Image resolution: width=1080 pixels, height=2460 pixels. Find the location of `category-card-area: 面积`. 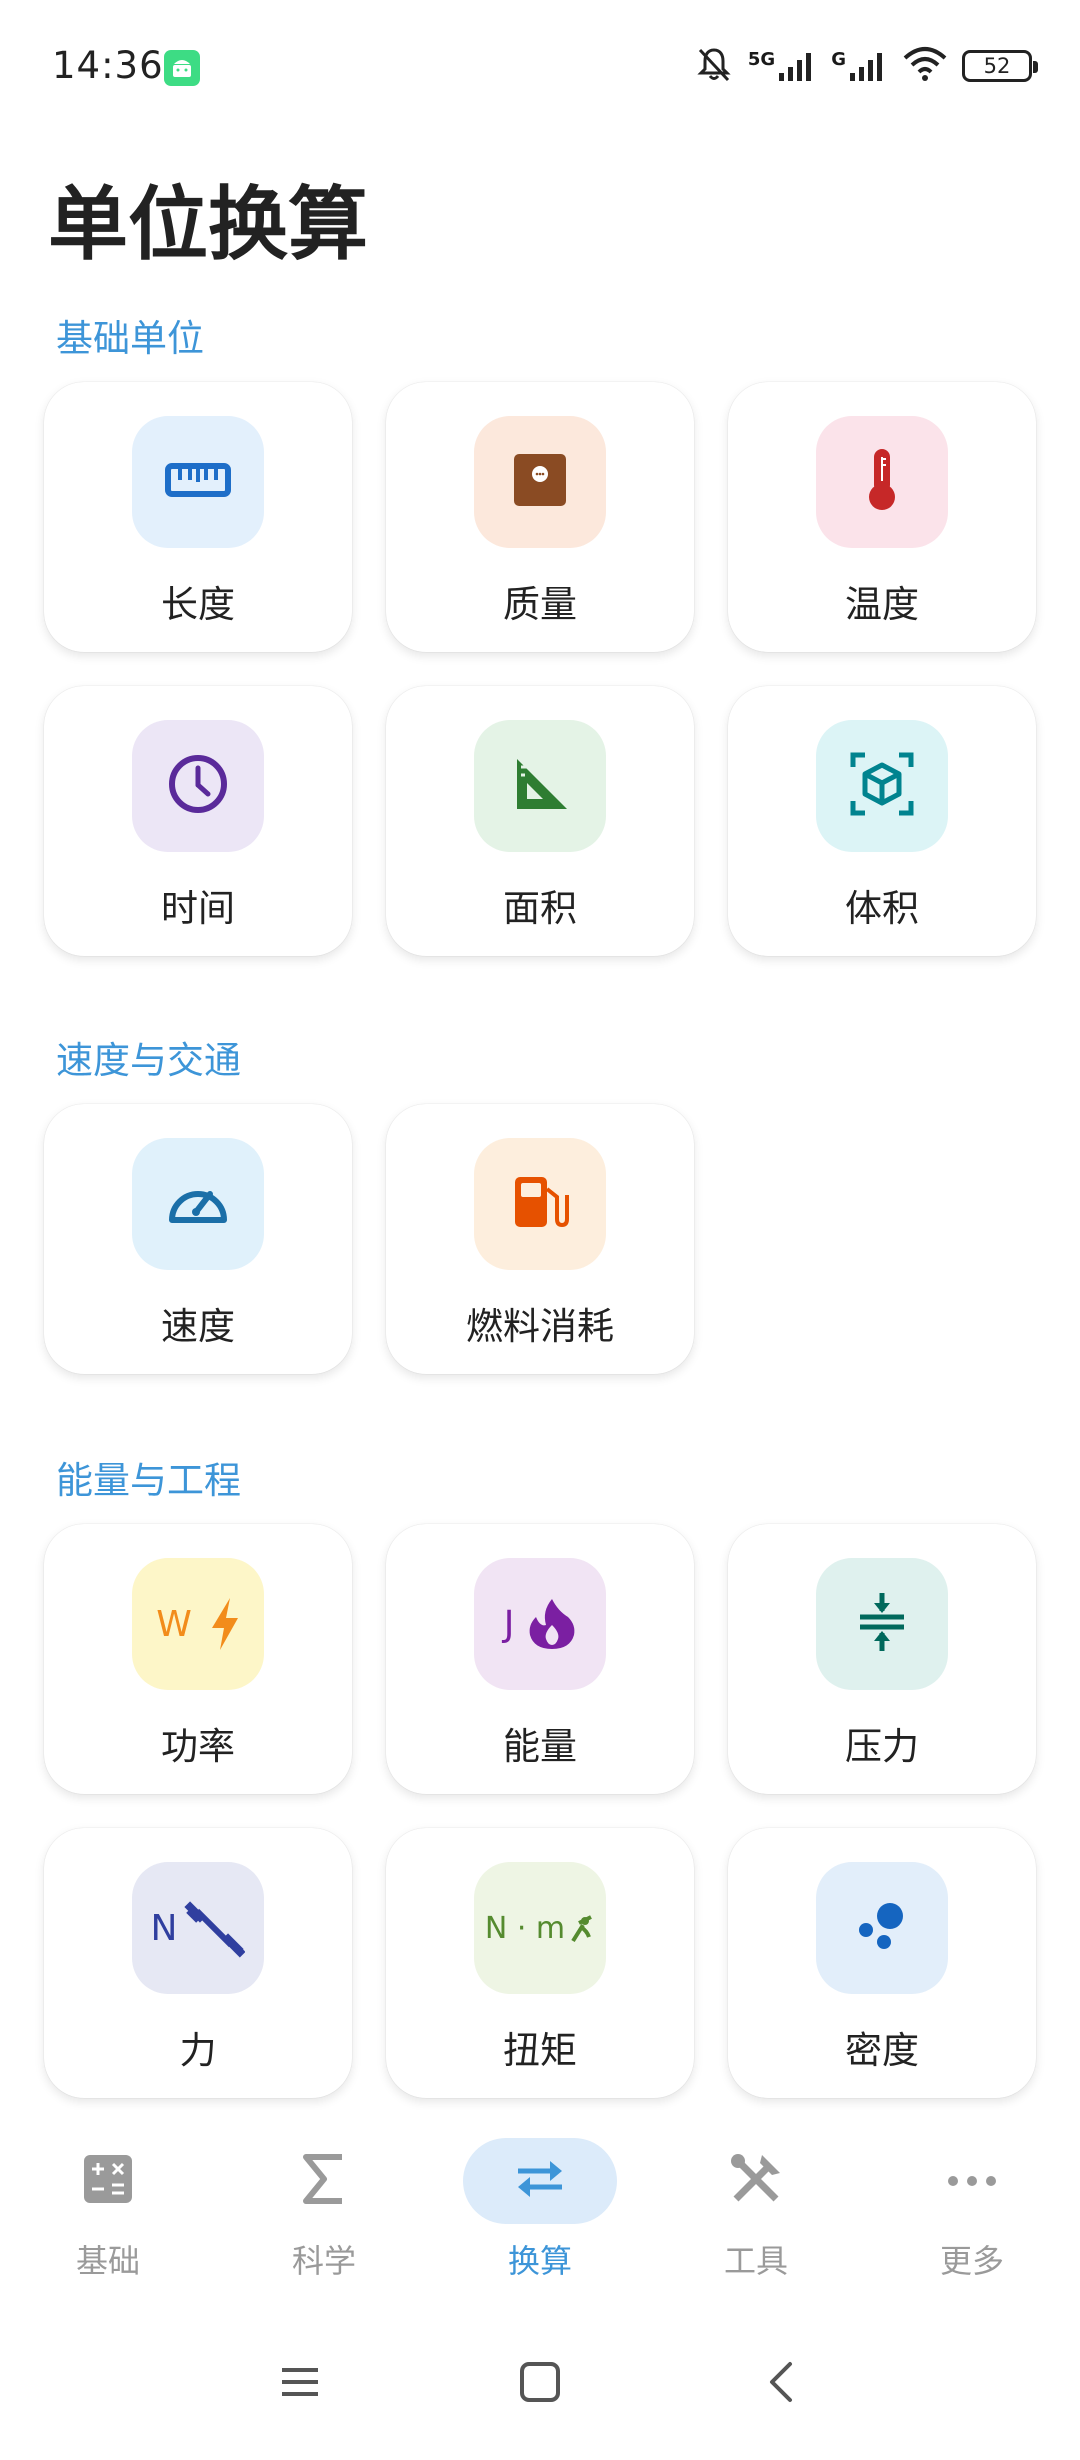

category-card-area: 面积 is located at coordinates (540, 821).